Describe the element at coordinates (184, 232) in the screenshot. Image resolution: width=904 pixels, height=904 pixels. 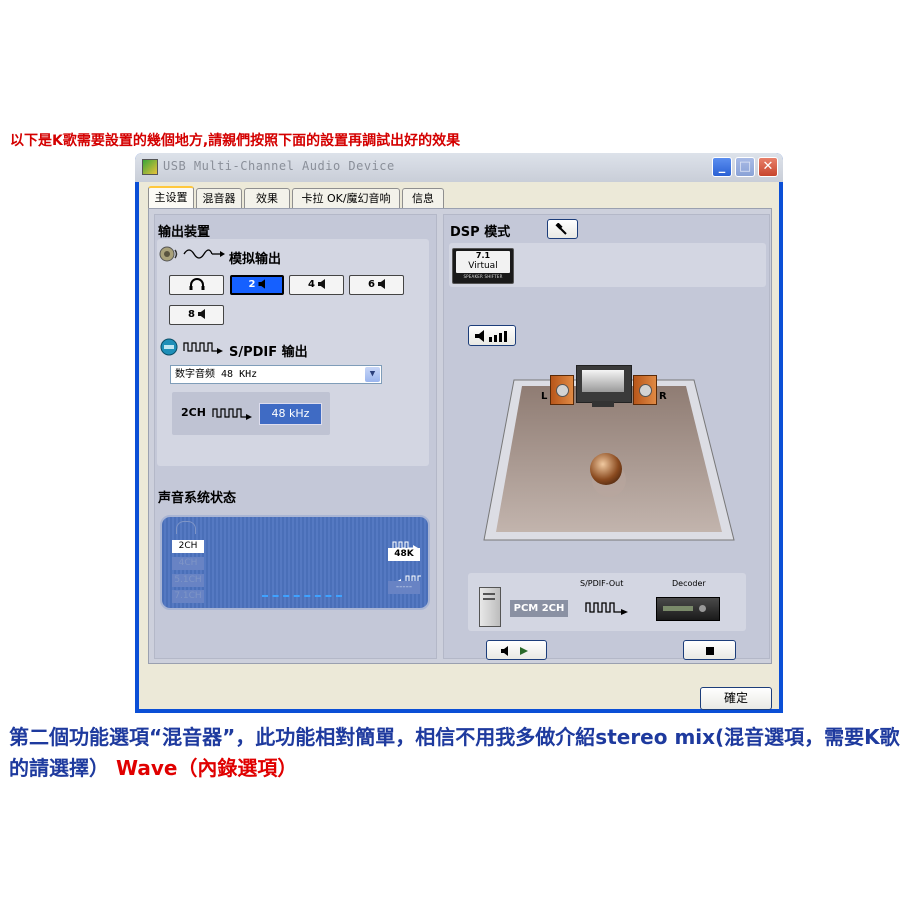
I see `output-device-title: 输出装置` at that location.